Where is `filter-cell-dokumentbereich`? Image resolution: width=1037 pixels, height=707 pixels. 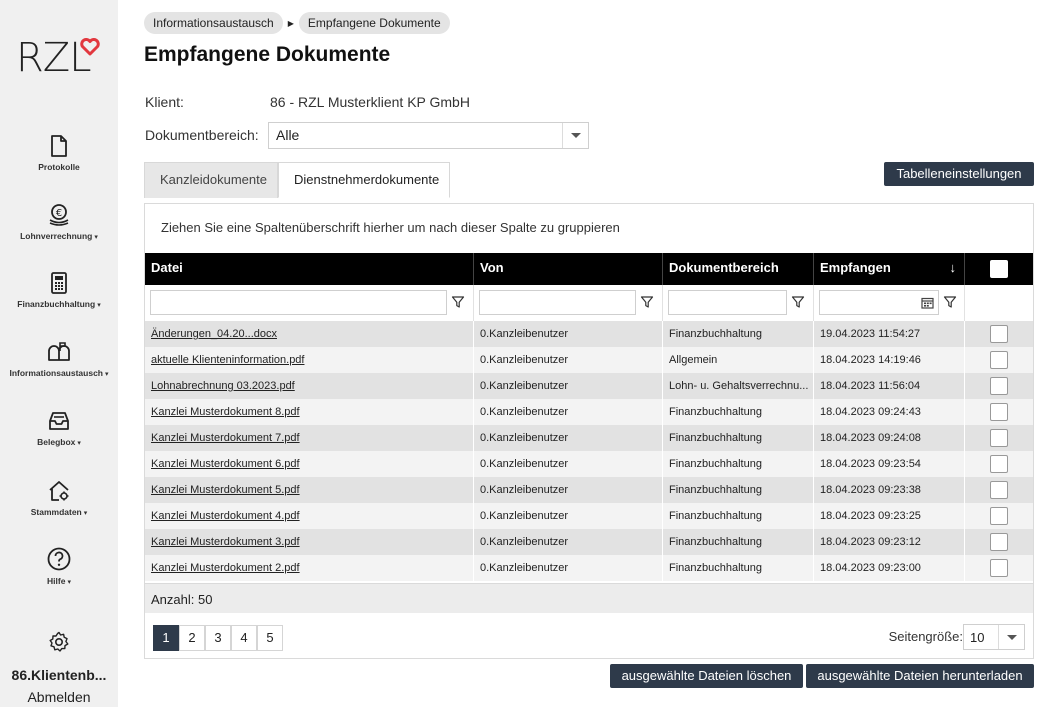 filter-cell-dokumentbereich is located at coordinates (738, 303).